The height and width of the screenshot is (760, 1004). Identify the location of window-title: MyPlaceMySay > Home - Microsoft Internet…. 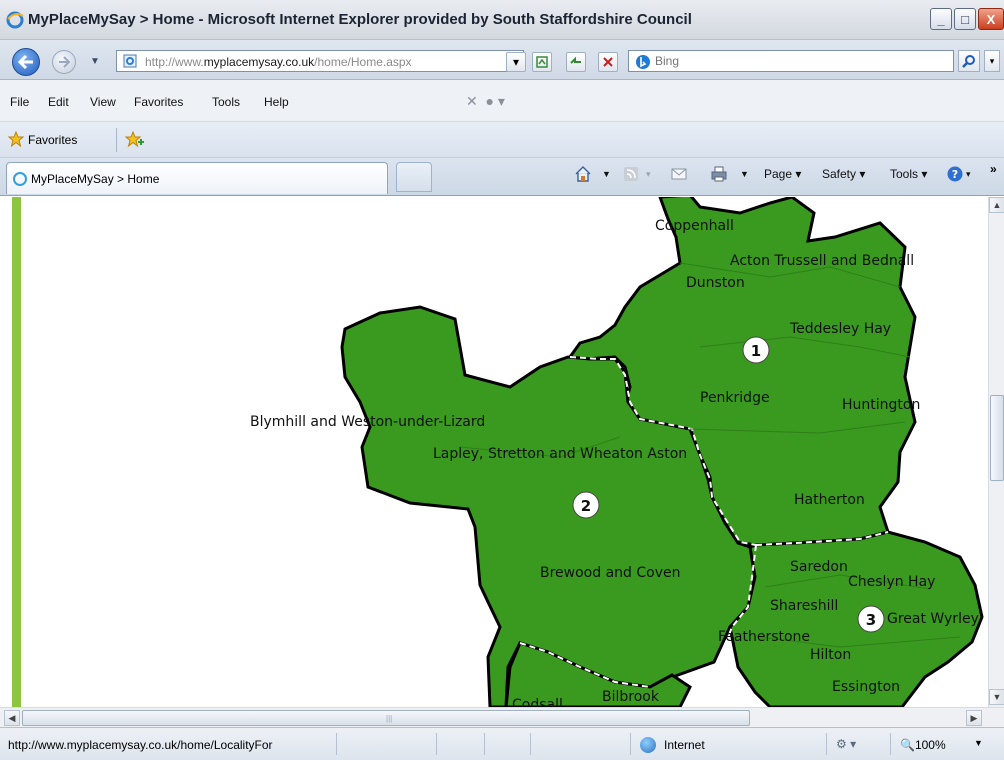
(360, 19).